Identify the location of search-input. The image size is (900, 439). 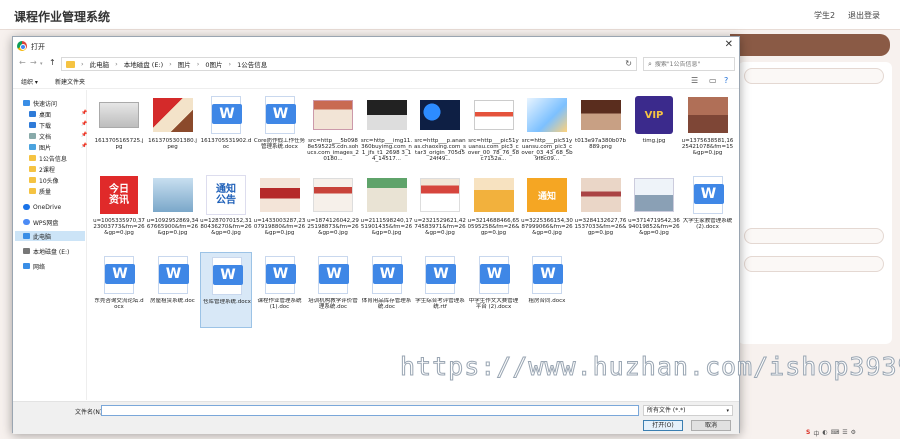
(694, 64).